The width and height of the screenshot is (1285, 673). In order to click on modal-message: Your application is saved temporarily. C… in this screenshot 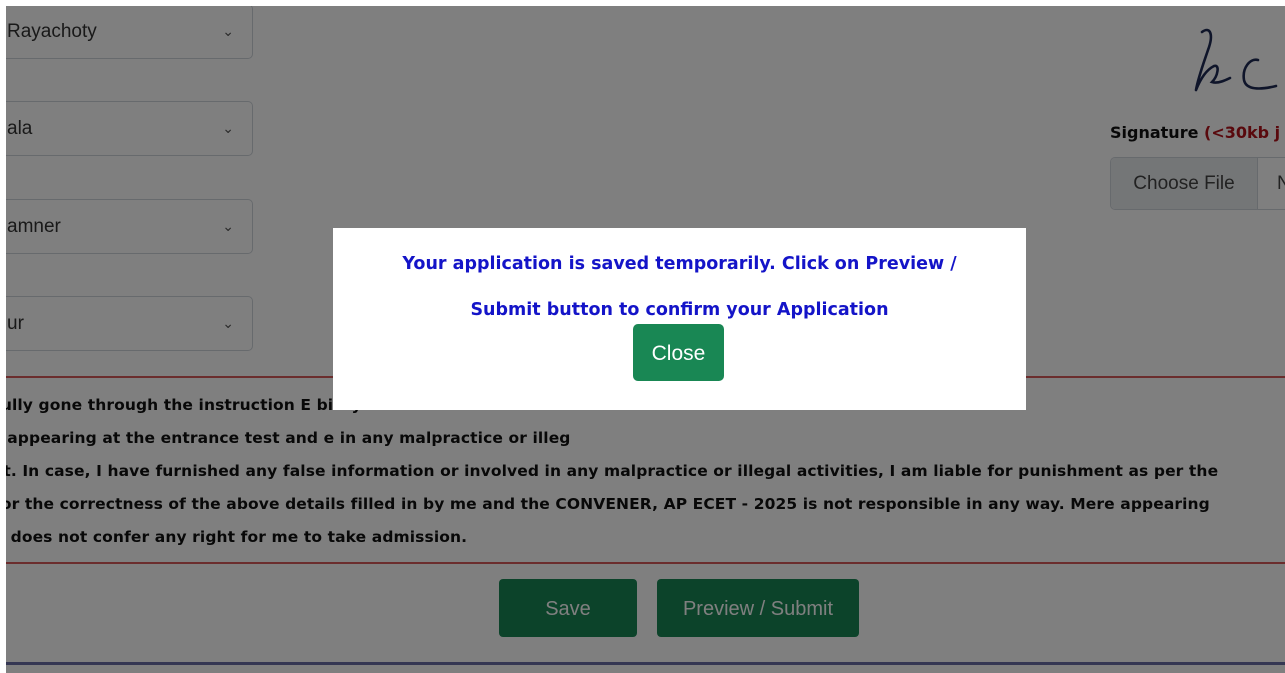, I will do `click(679, 287)`.